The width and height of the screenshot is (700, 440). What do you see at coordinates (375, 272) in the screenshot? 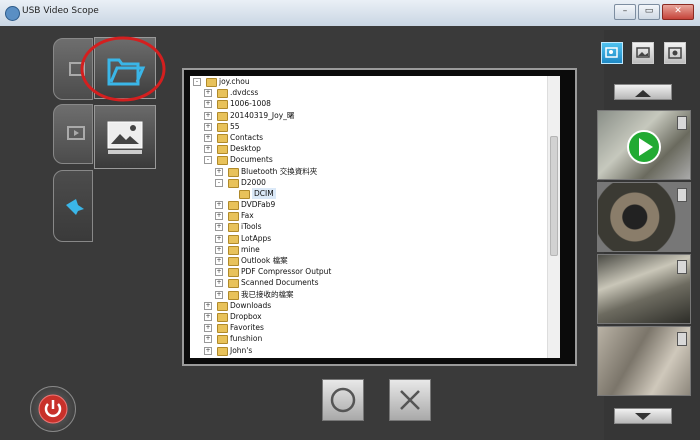
I see `tree-row: + PDF Compressor Output` at bounding box center [375, 272].